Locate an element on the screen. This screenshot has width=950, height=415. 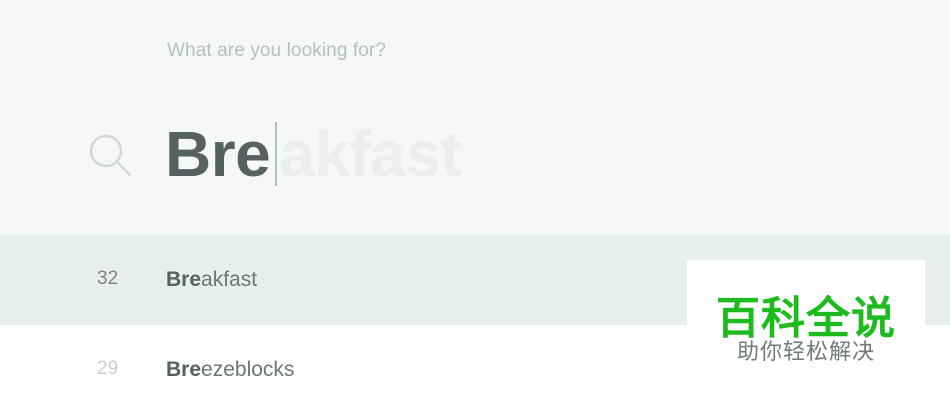
text-caret is located at coordinates (276, 154).